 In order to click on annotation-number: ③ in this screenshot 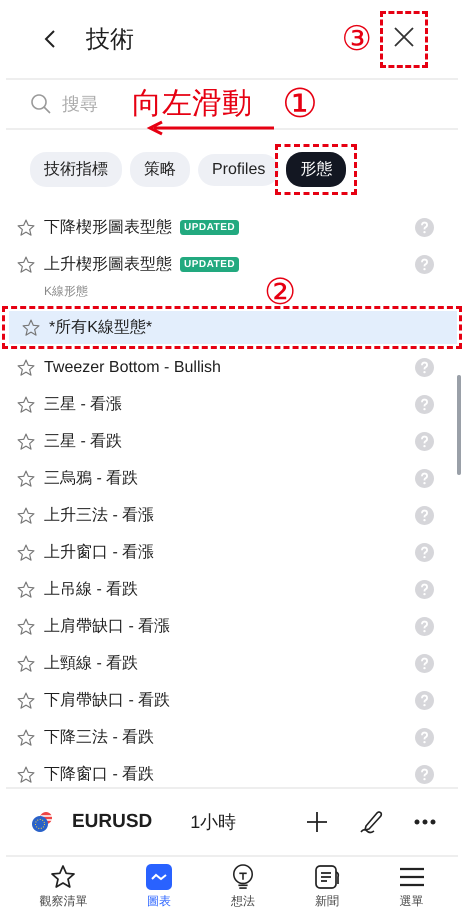, I will do `click(357, 39)`.